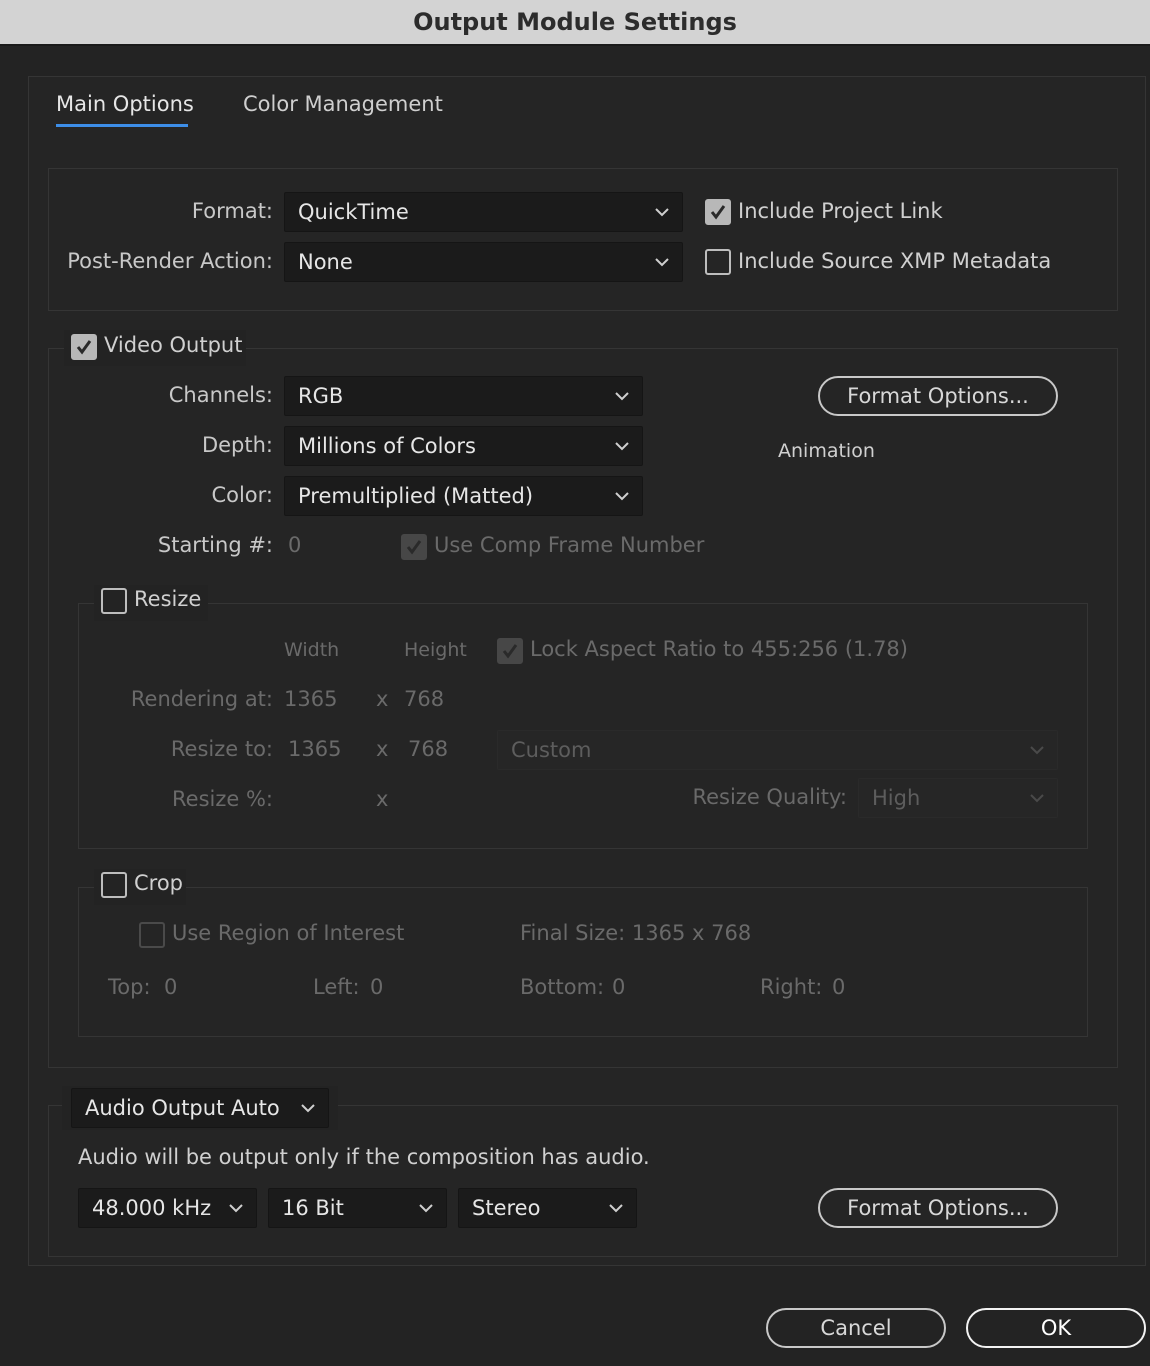  I want to click on resize-quality-label: Resize Quality:, so click(769, 797).